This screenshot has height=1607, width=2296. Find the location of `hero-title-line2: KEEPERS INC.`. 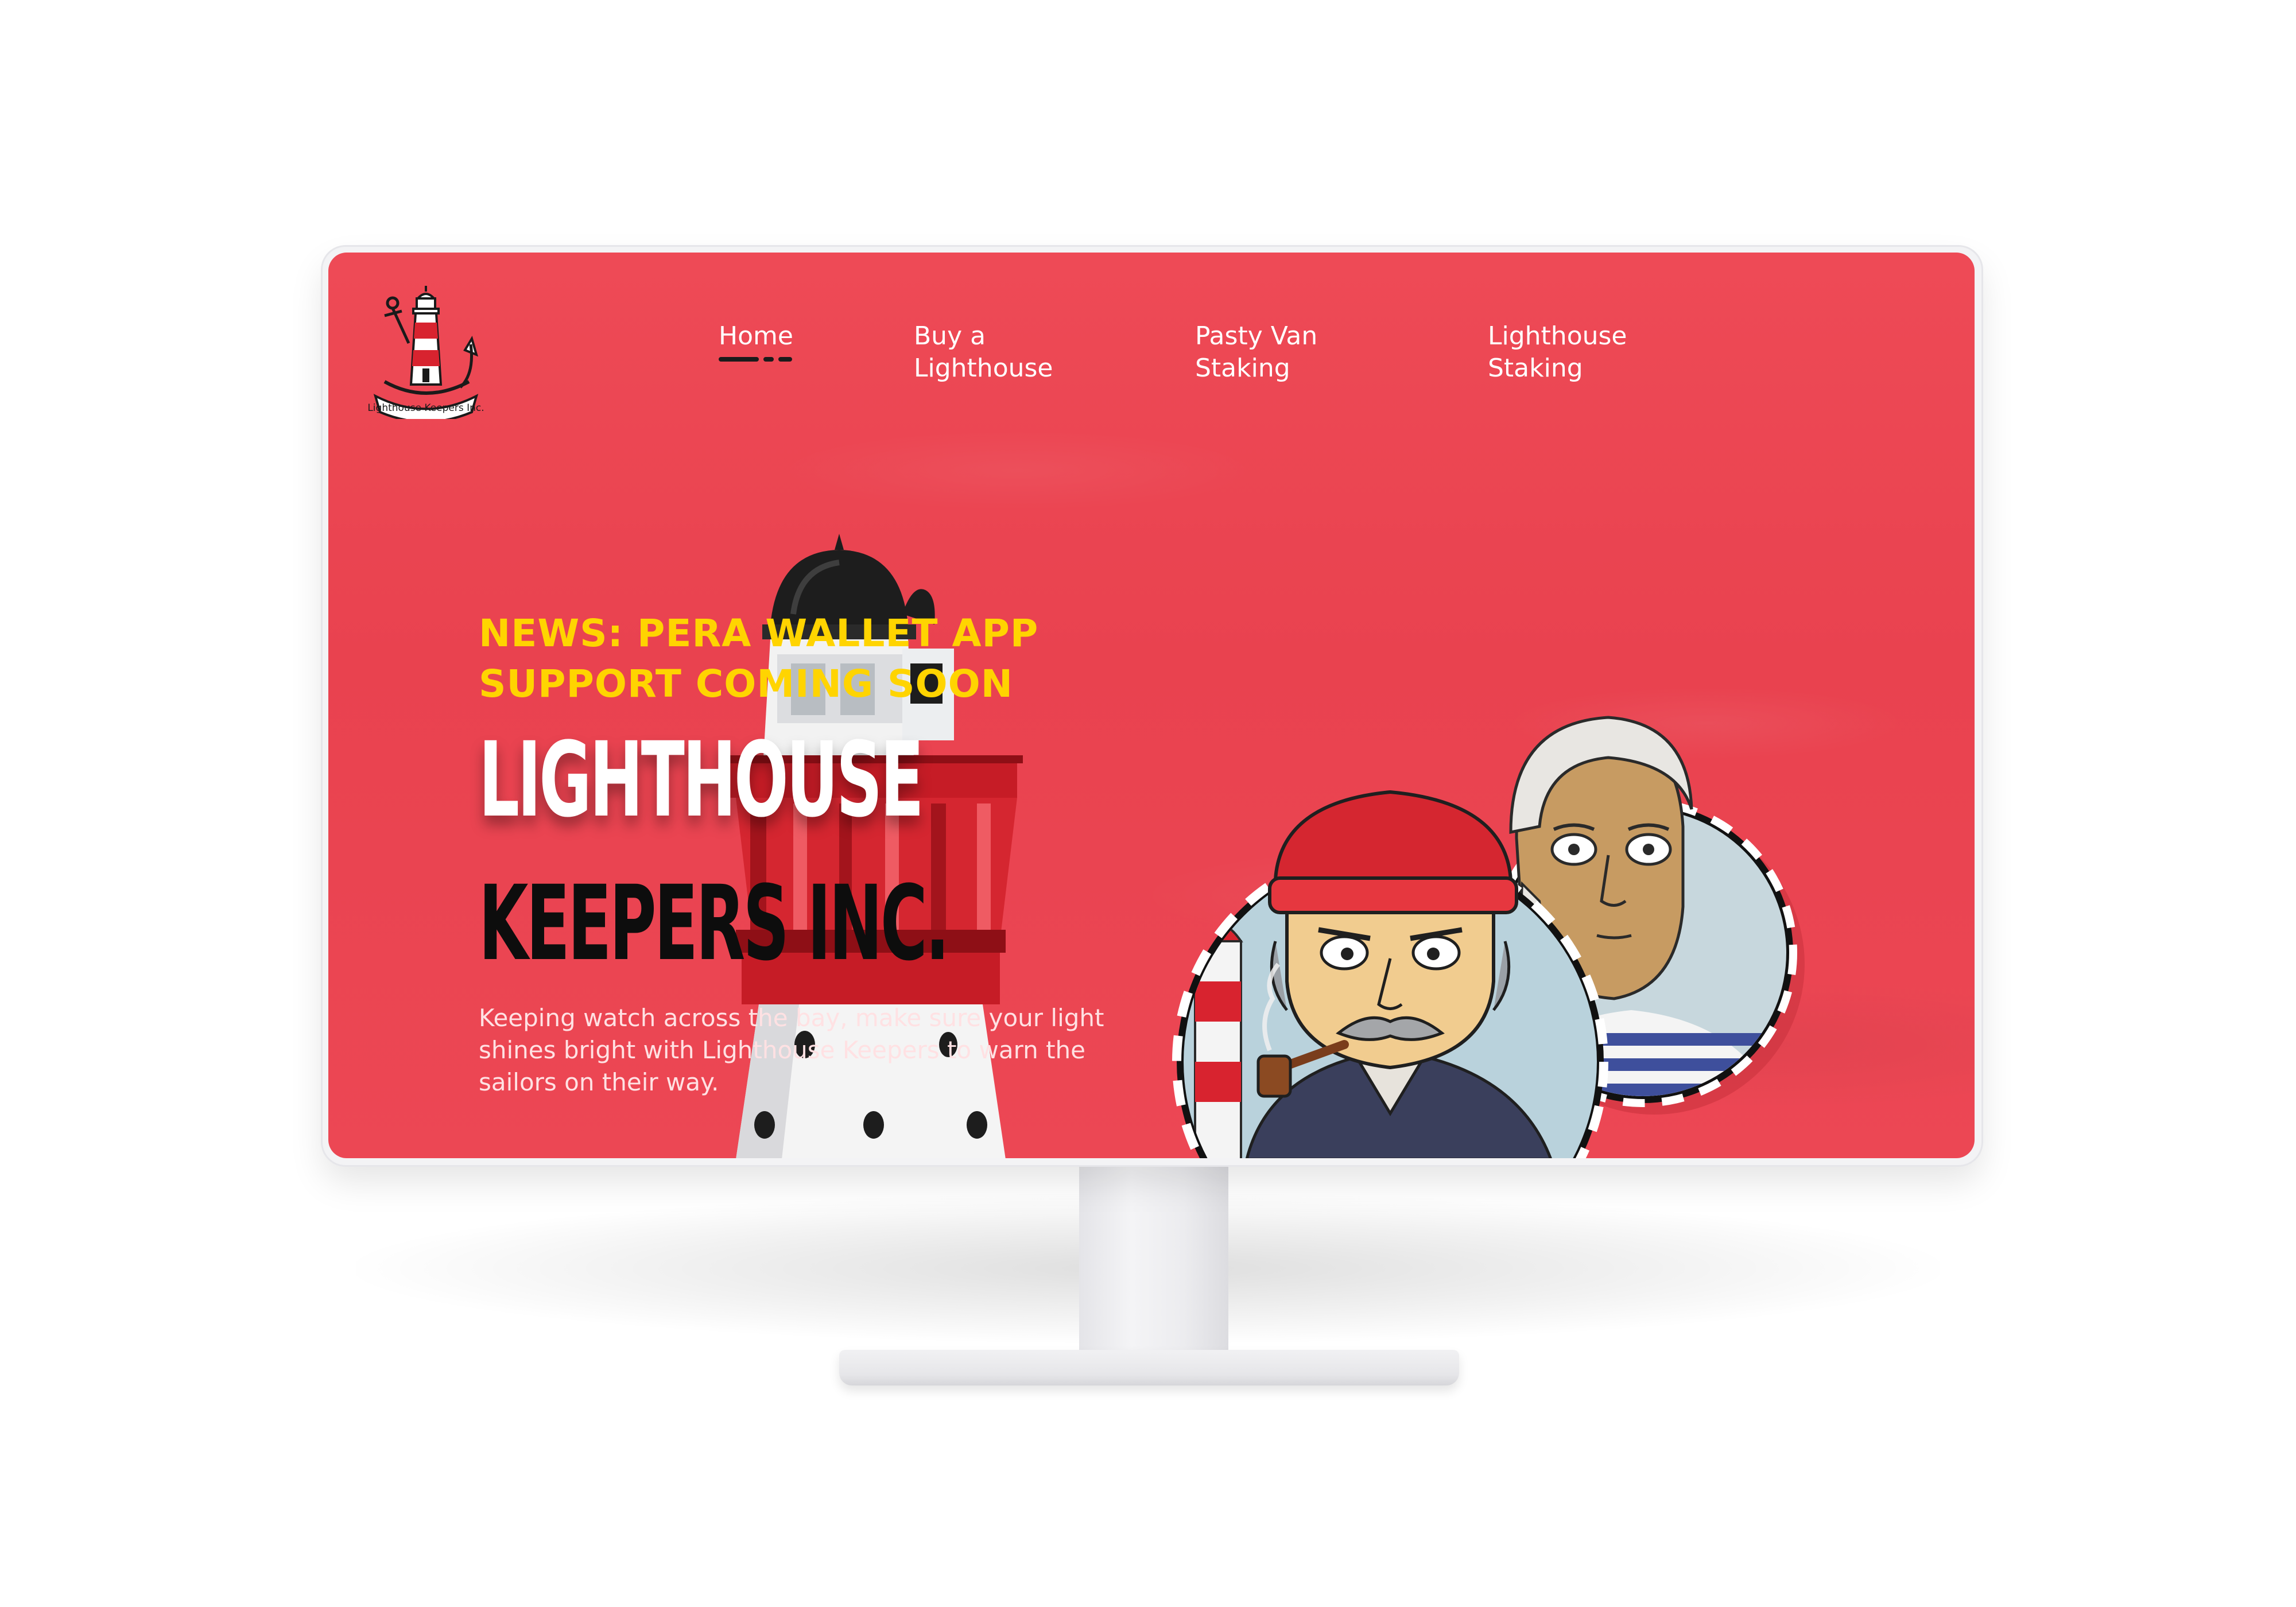

hero-title-line2: KEEPERS INC. is located at coordinates (714, 924).